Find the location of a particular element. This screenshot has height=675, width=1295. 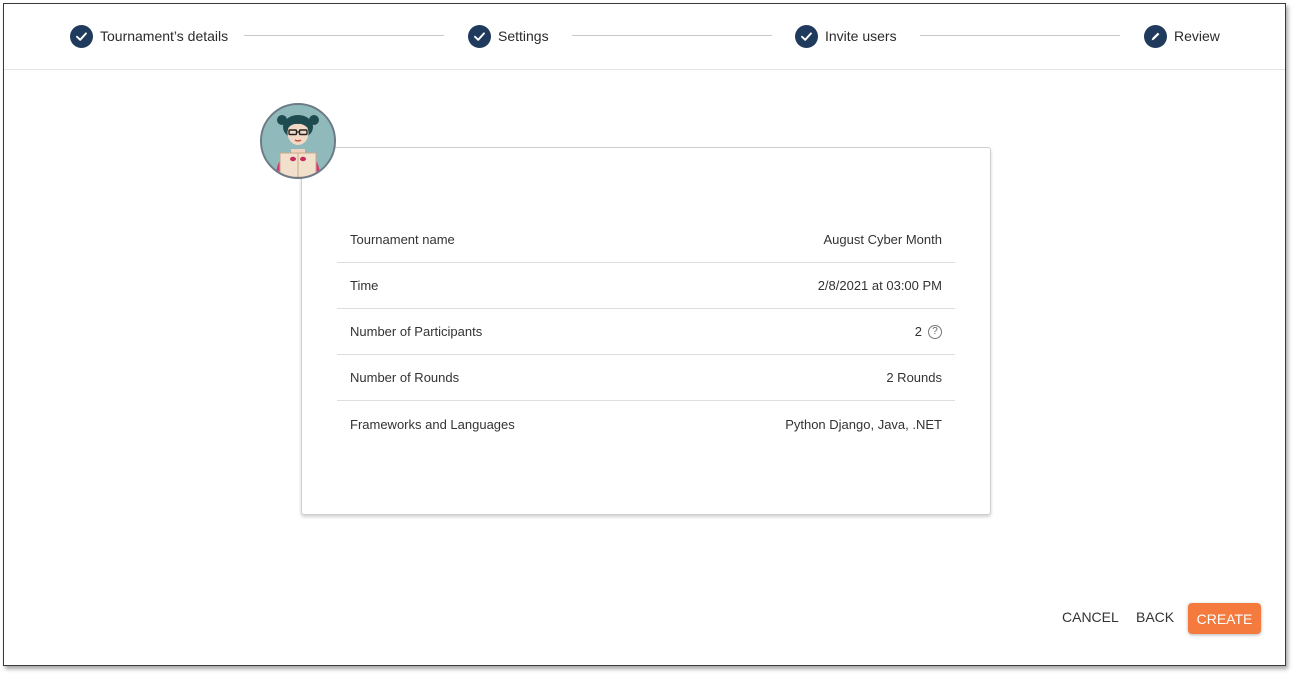

step-invite-users: Invite users is located at coordinates (846, 36).